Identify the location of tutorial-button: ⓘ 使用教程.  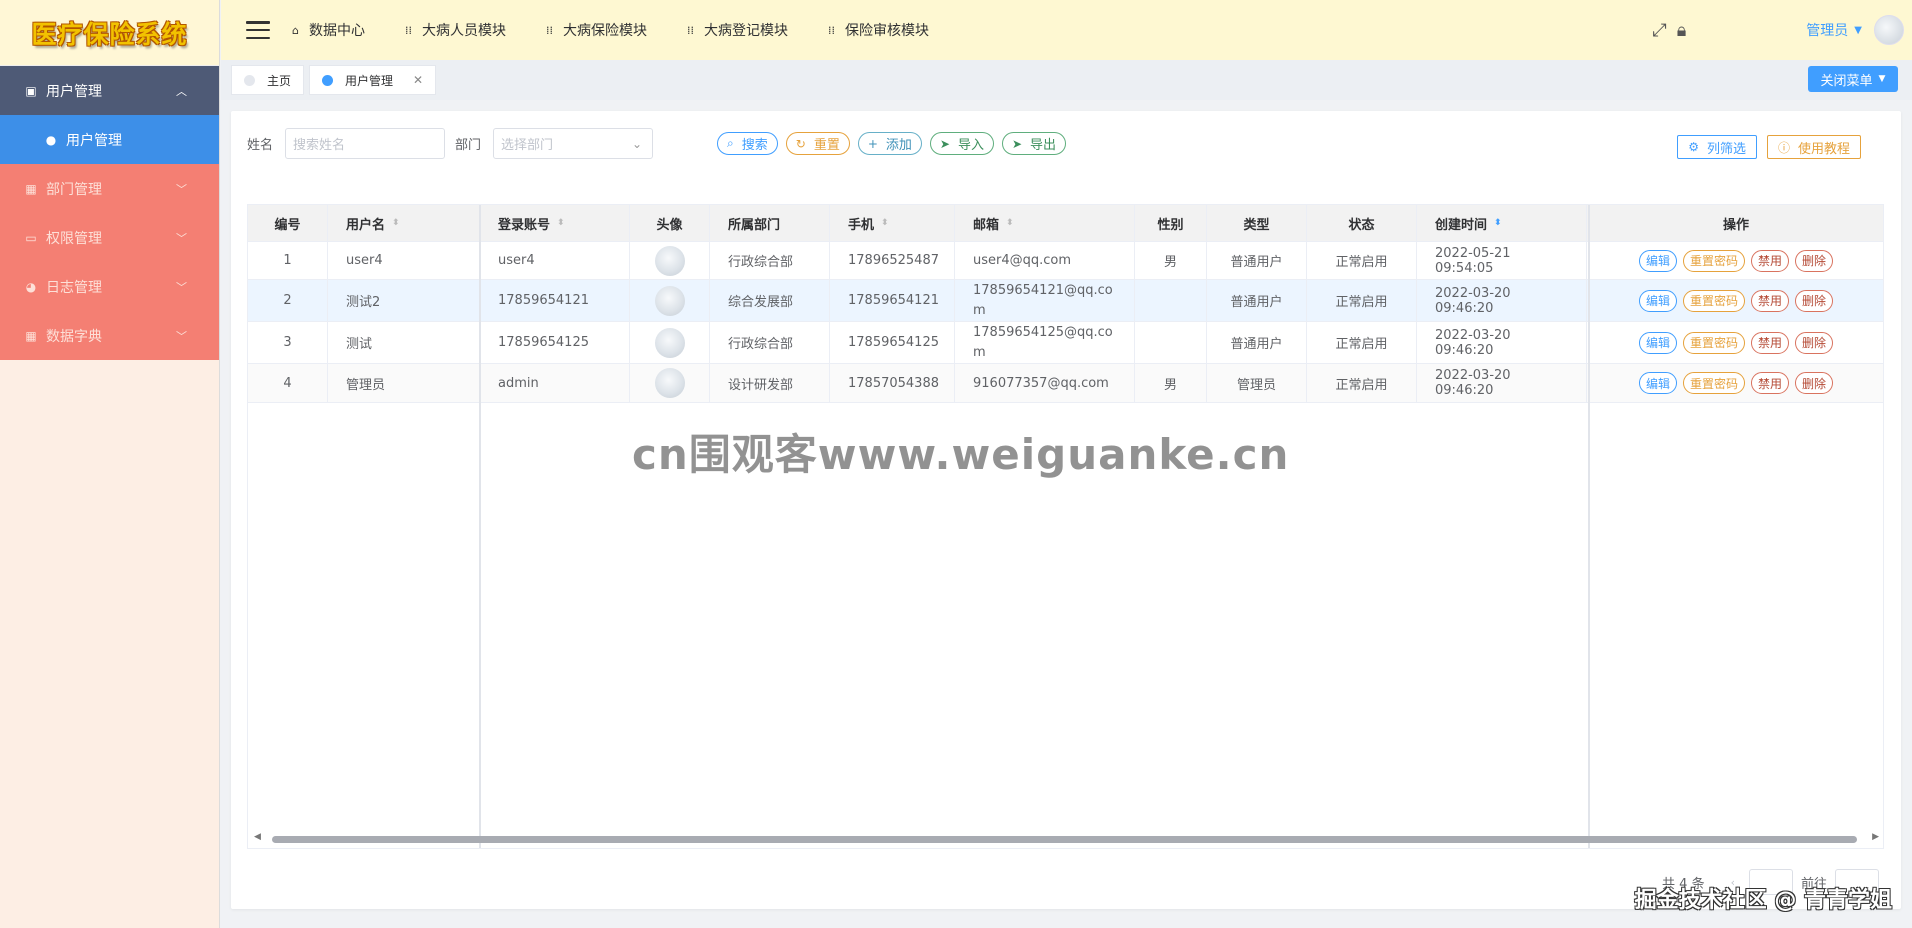
(1813, 147).